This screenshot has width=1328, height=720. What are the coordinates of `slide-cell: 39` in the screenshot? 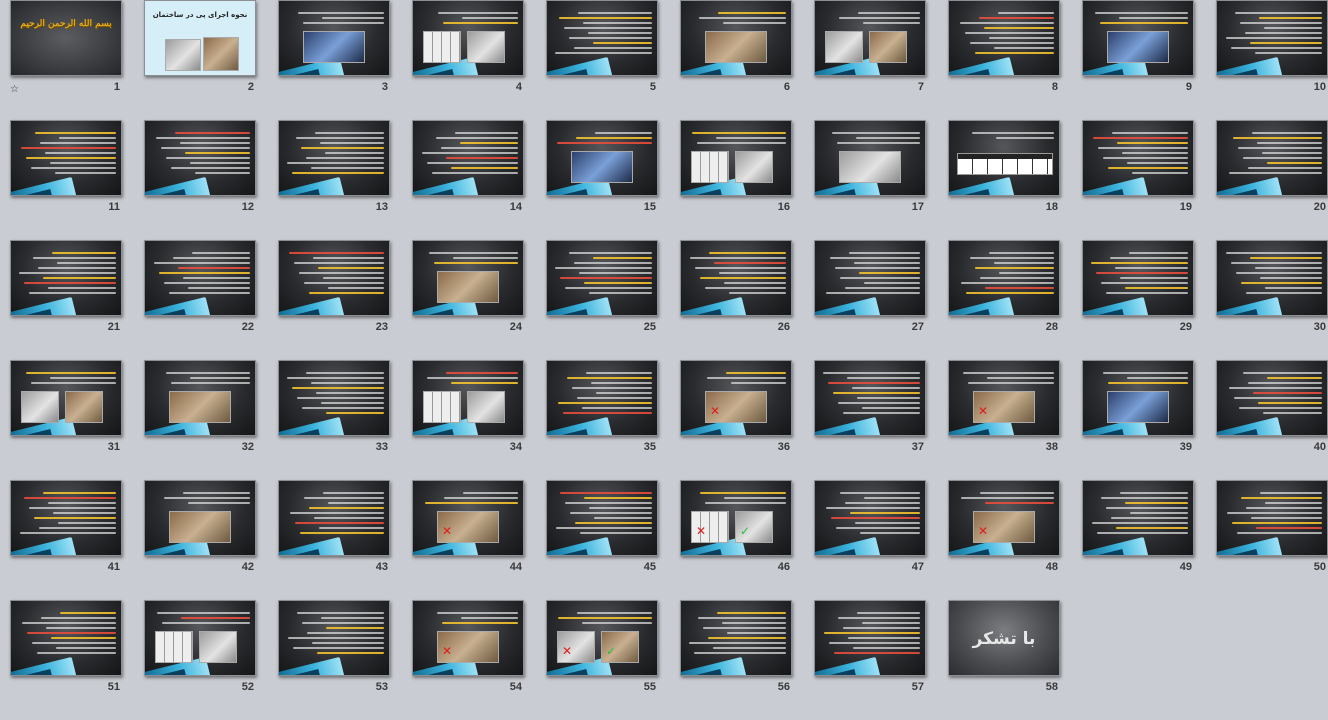 It's located at (1141, 420).